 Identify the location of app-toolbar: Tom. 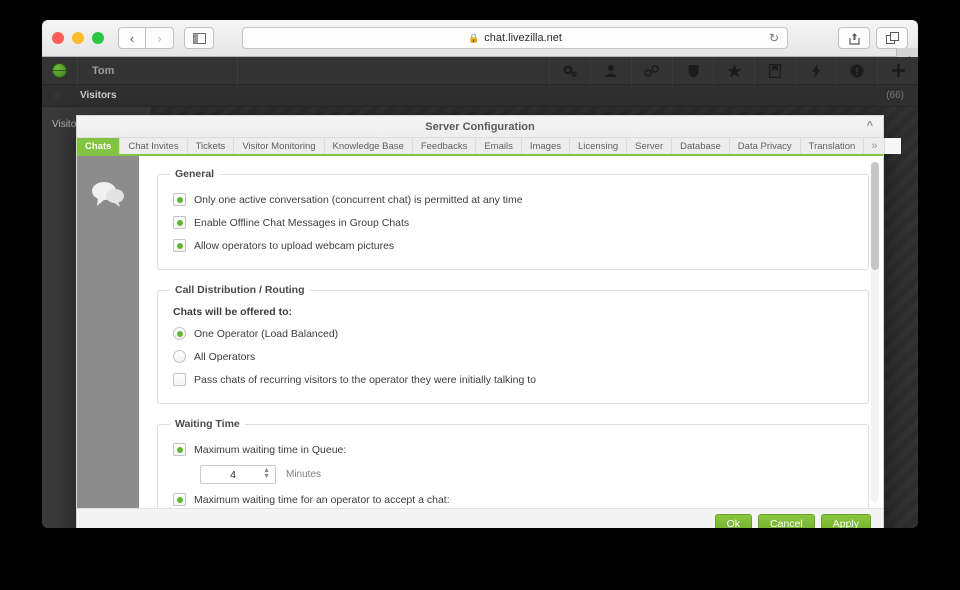
(480, 71).